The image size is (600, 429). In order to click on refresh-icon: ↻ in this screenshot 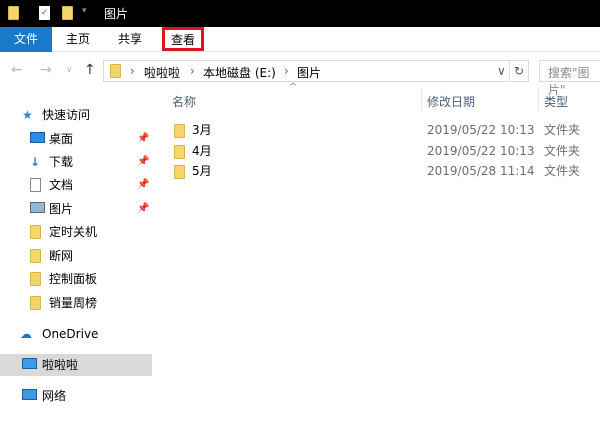, I will do `click(519, 71)`.